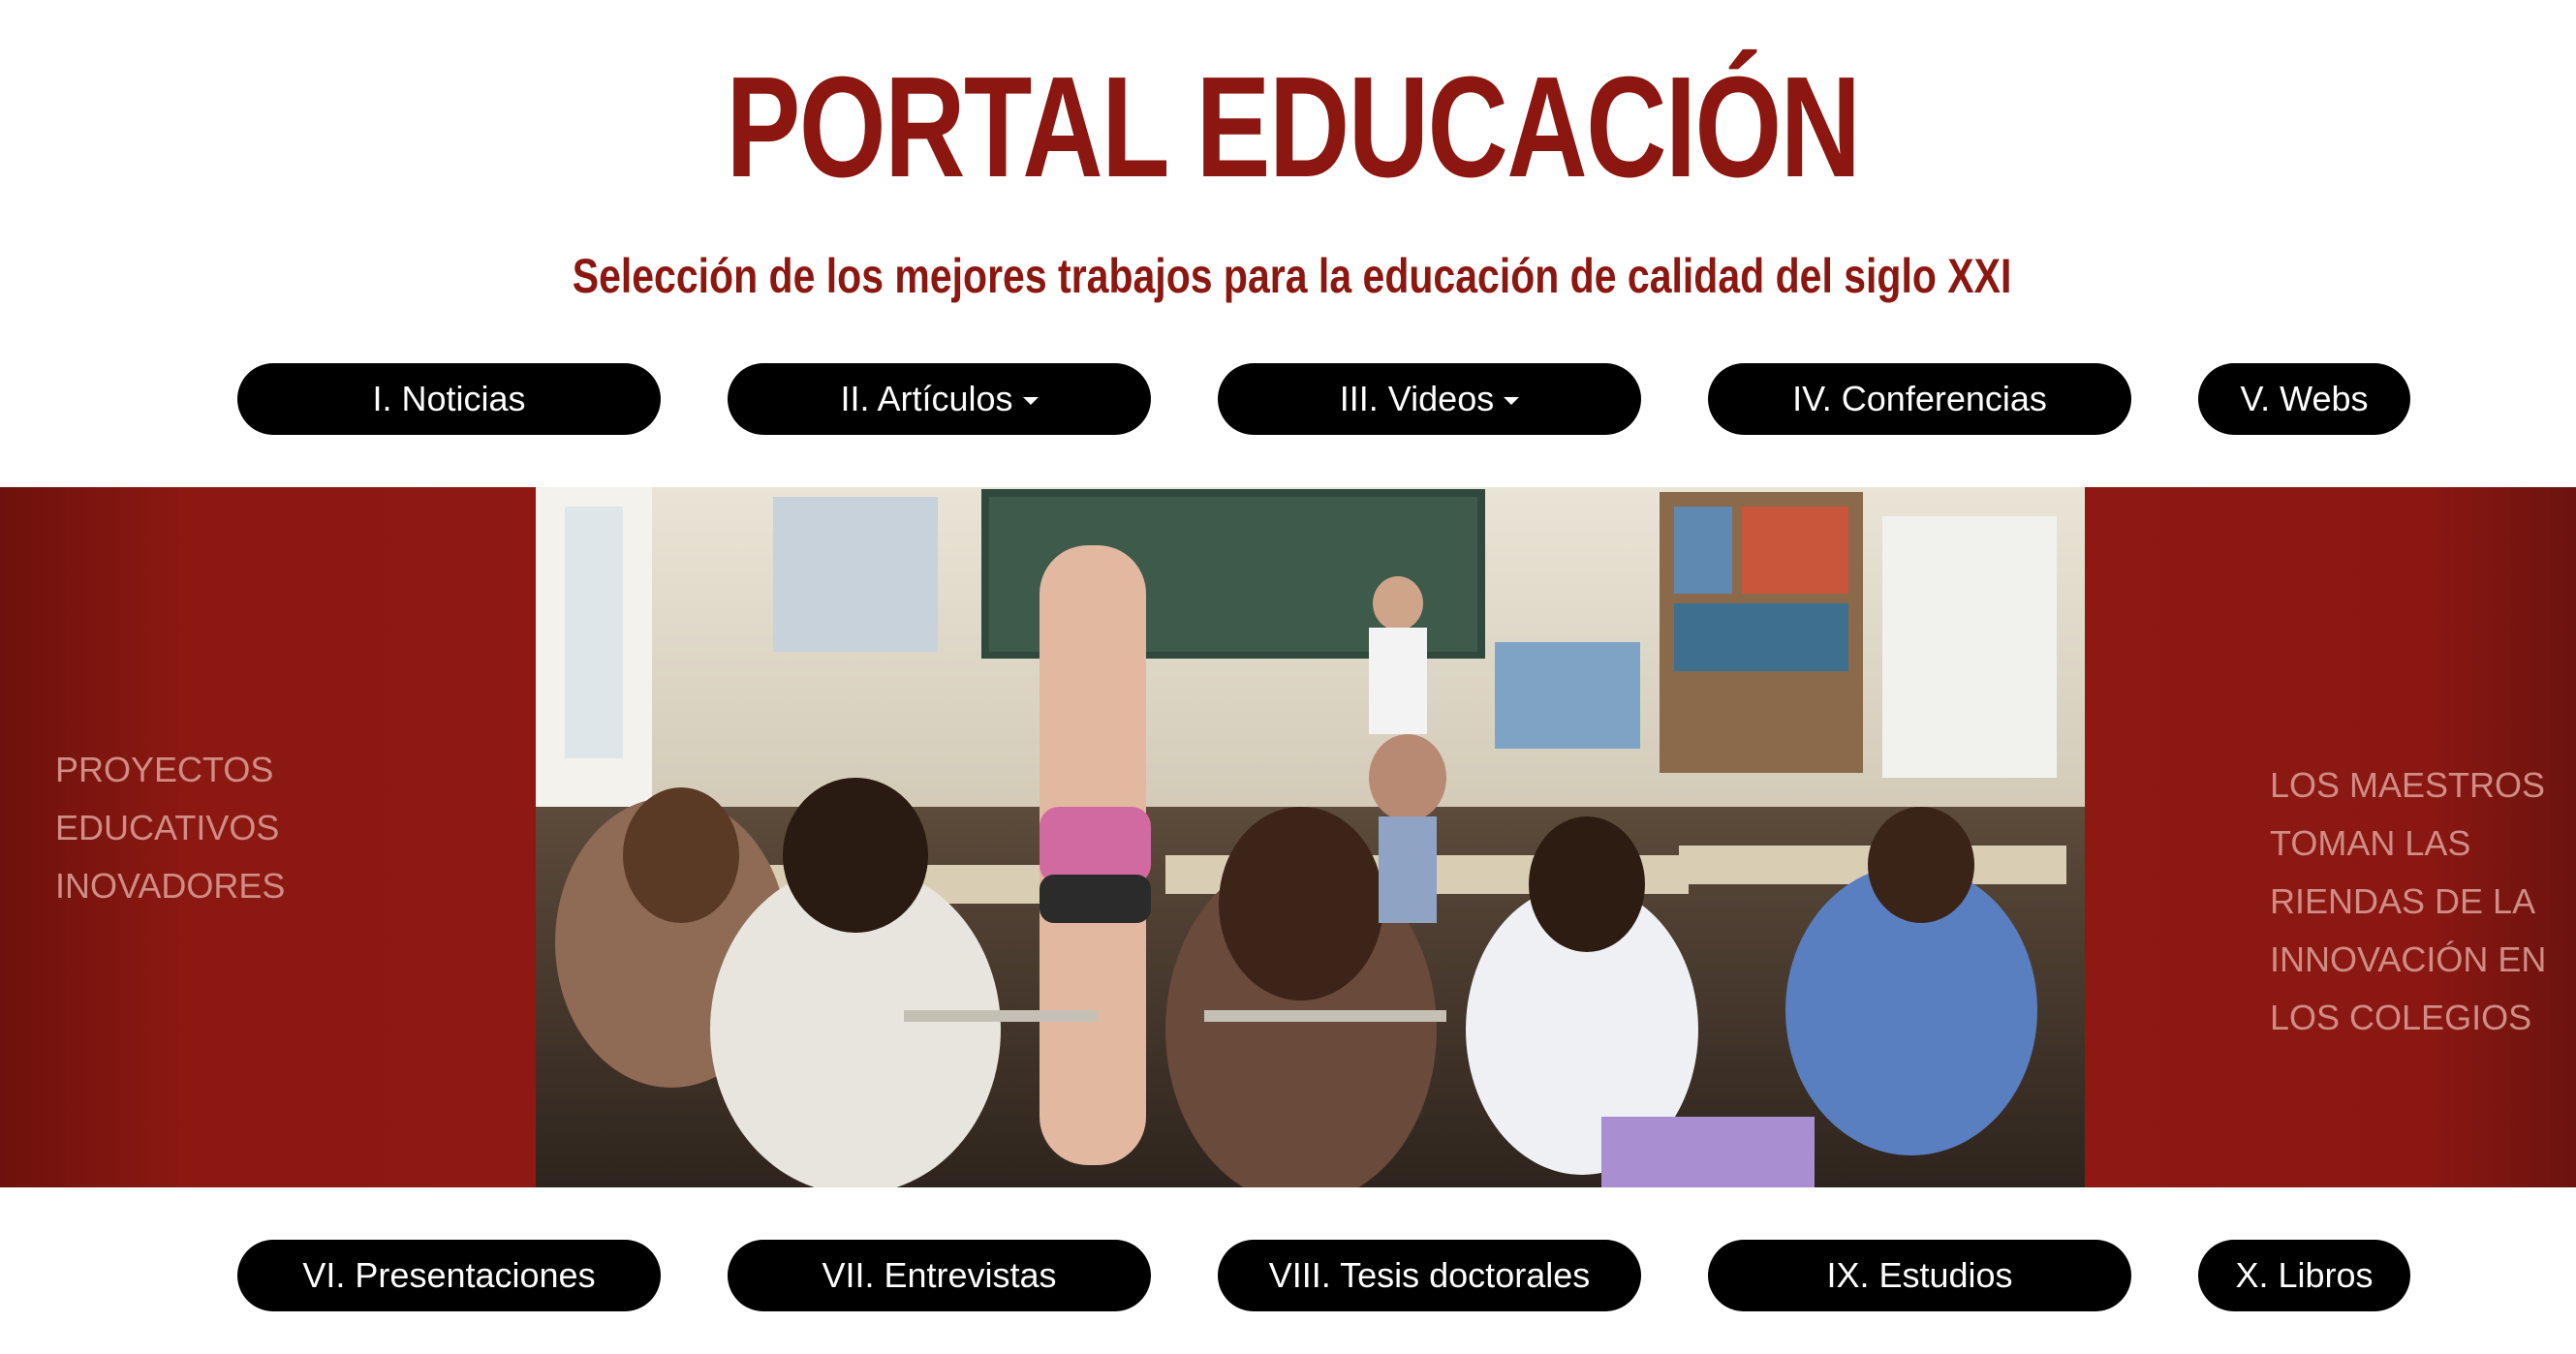 The width and height of the screenshot is (2576, 1354). I want to click on menu-button-label: IX. Estudios, so click(1919, 1275).